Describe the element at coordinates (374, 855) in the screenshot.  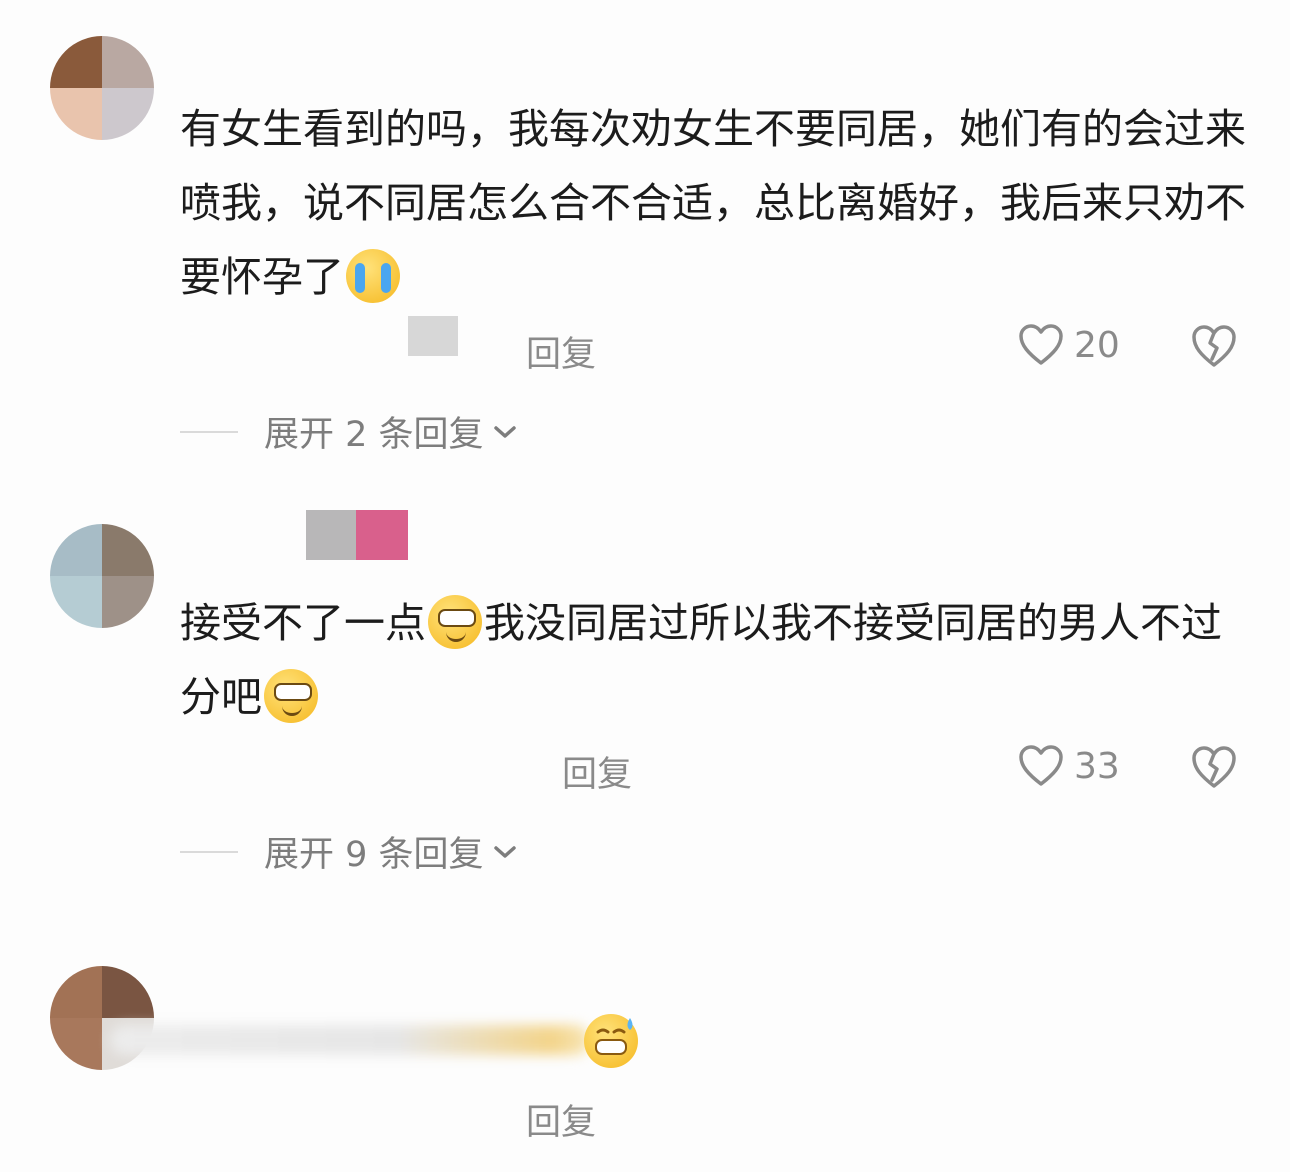
I see `expand-replies-label: 展开 9 条回复` at that location.